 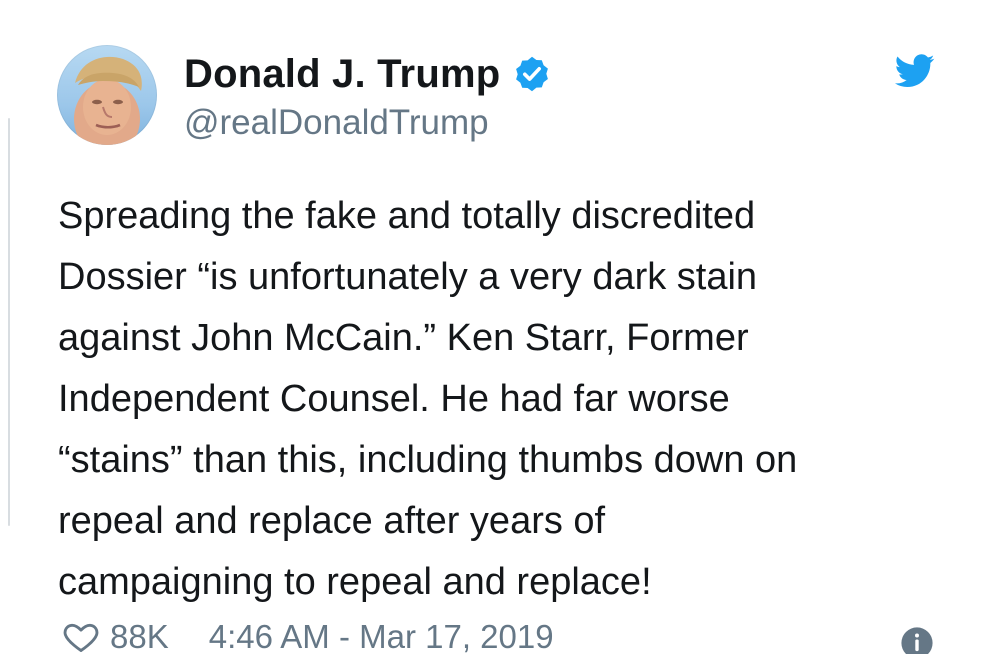 What do you see at coordinates (917, 640) in the screenshot?
I see `info-icon` at bounding box center [917, 640].